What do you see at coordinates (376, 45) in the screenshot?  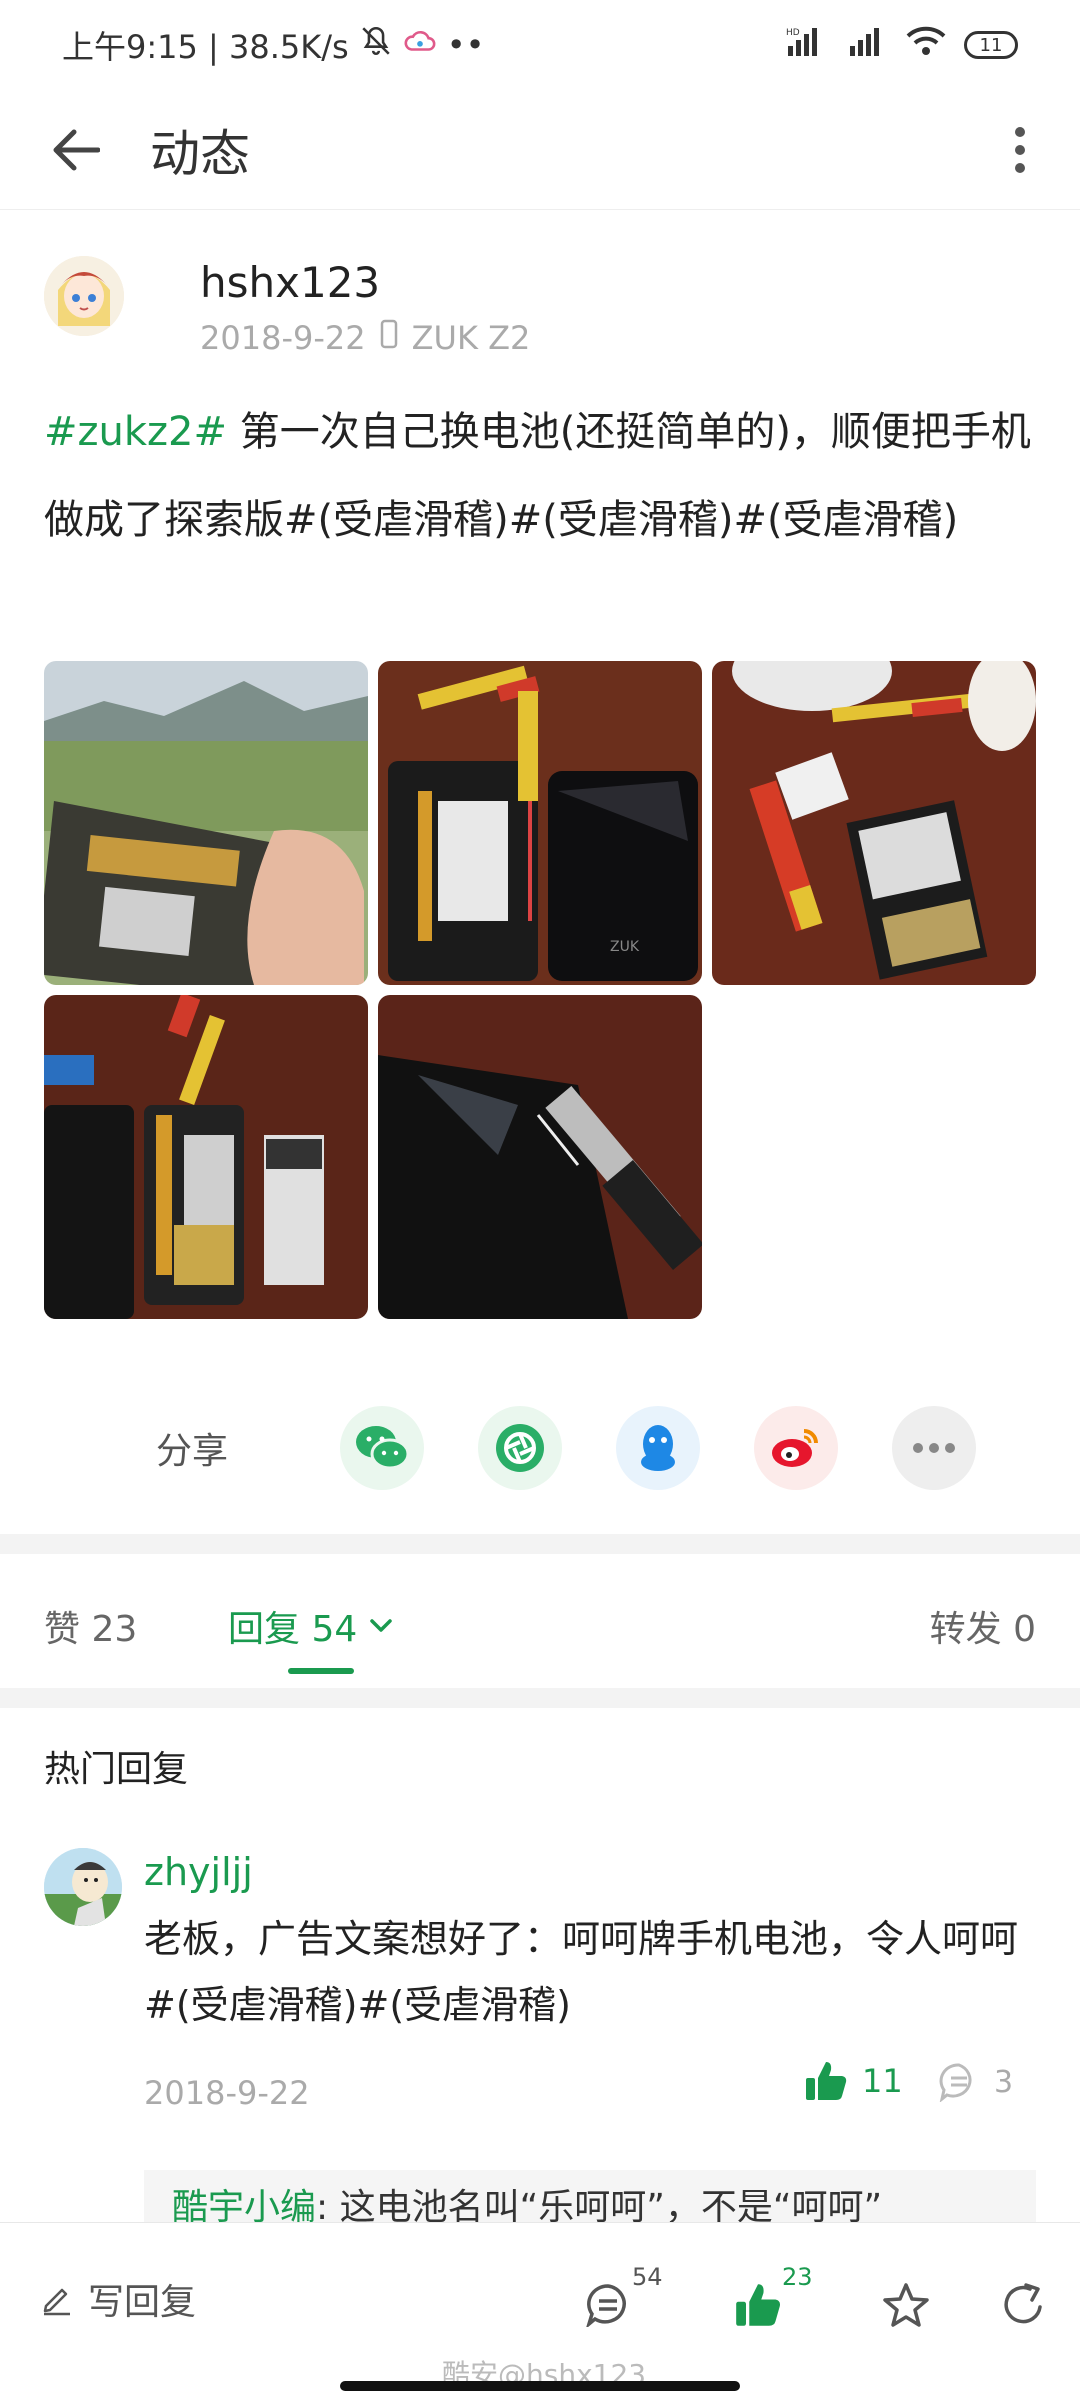 I see `mute-icon` at bounding box center [376, 45].